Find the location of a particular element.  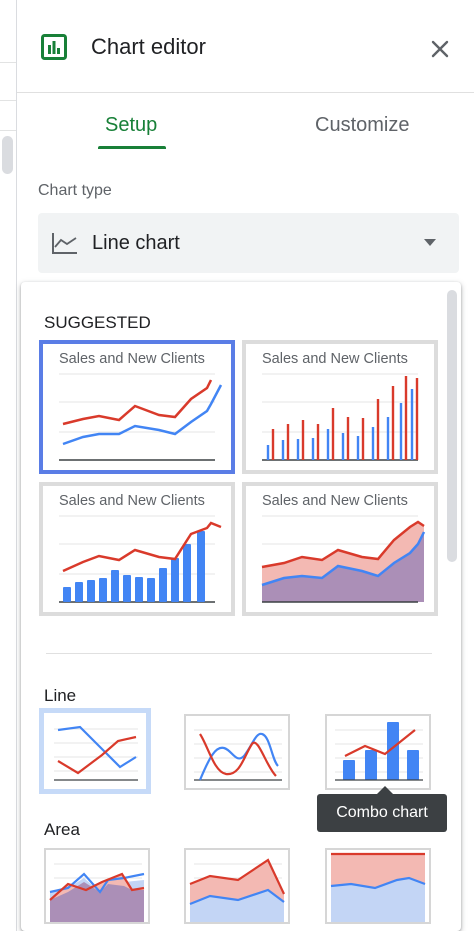

suggested-heading: SUGGESTED is located at coordinates (97, 322).